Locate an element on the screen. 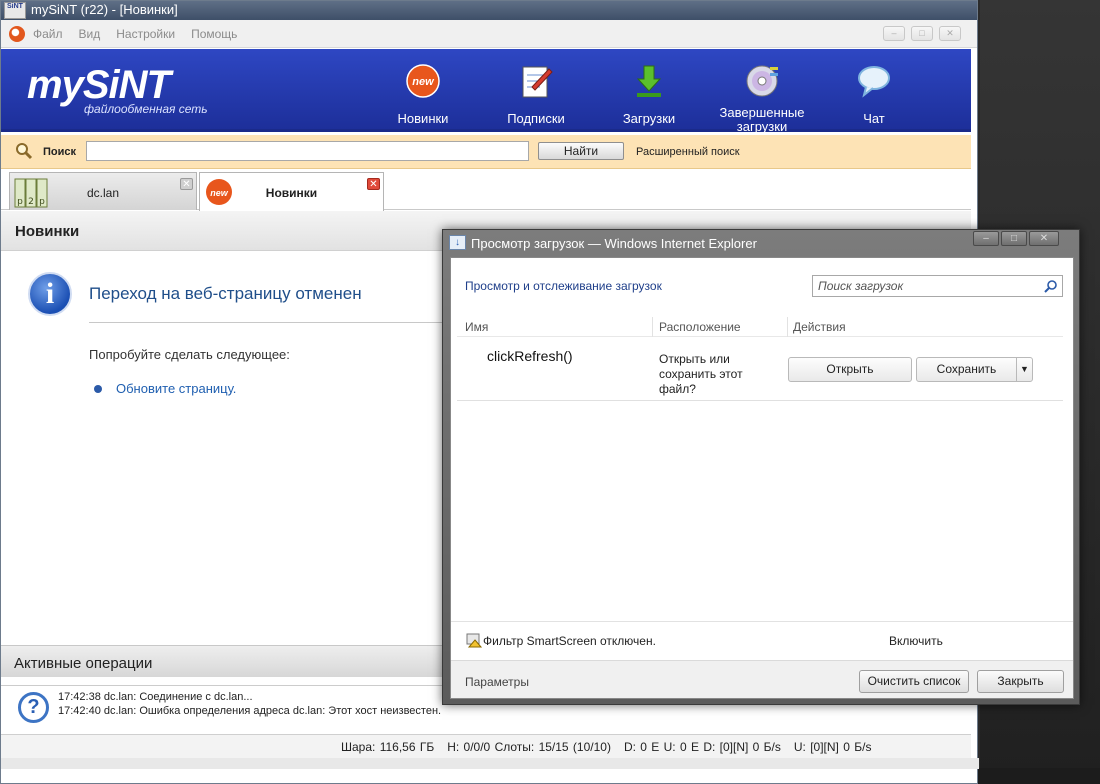  column-location: Расположение is located at coordinates (700, 327).